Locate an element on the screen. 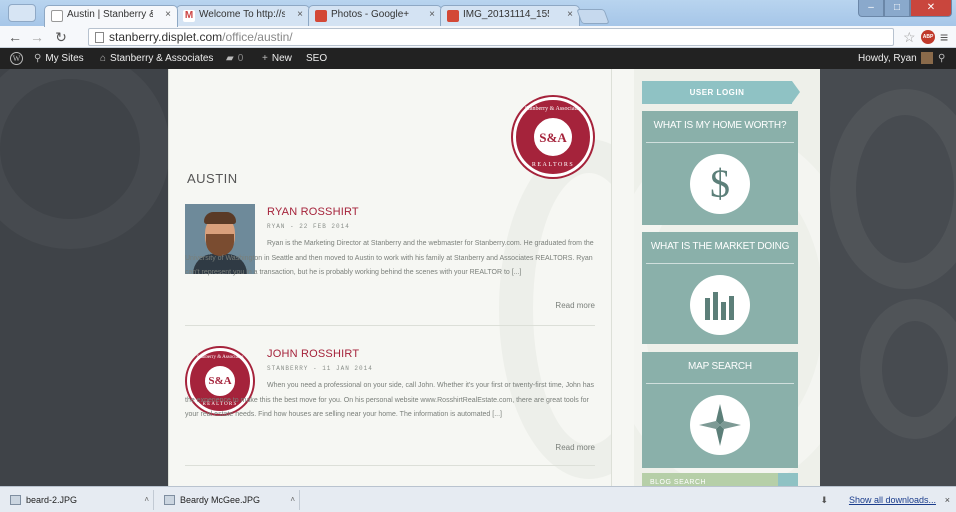 This screenshot has width=956, height=512. site-name-link: ⌂ Stanberry & Associates is located at coordinates (156, 58).